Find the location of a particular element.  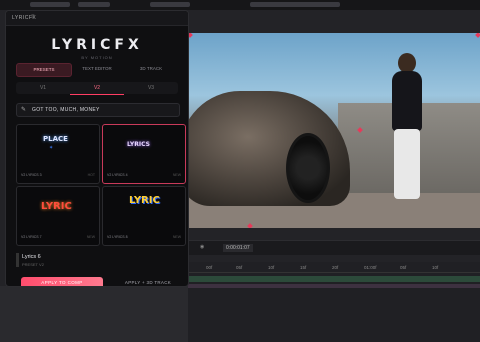

performer is located at coordinates (407, 131).